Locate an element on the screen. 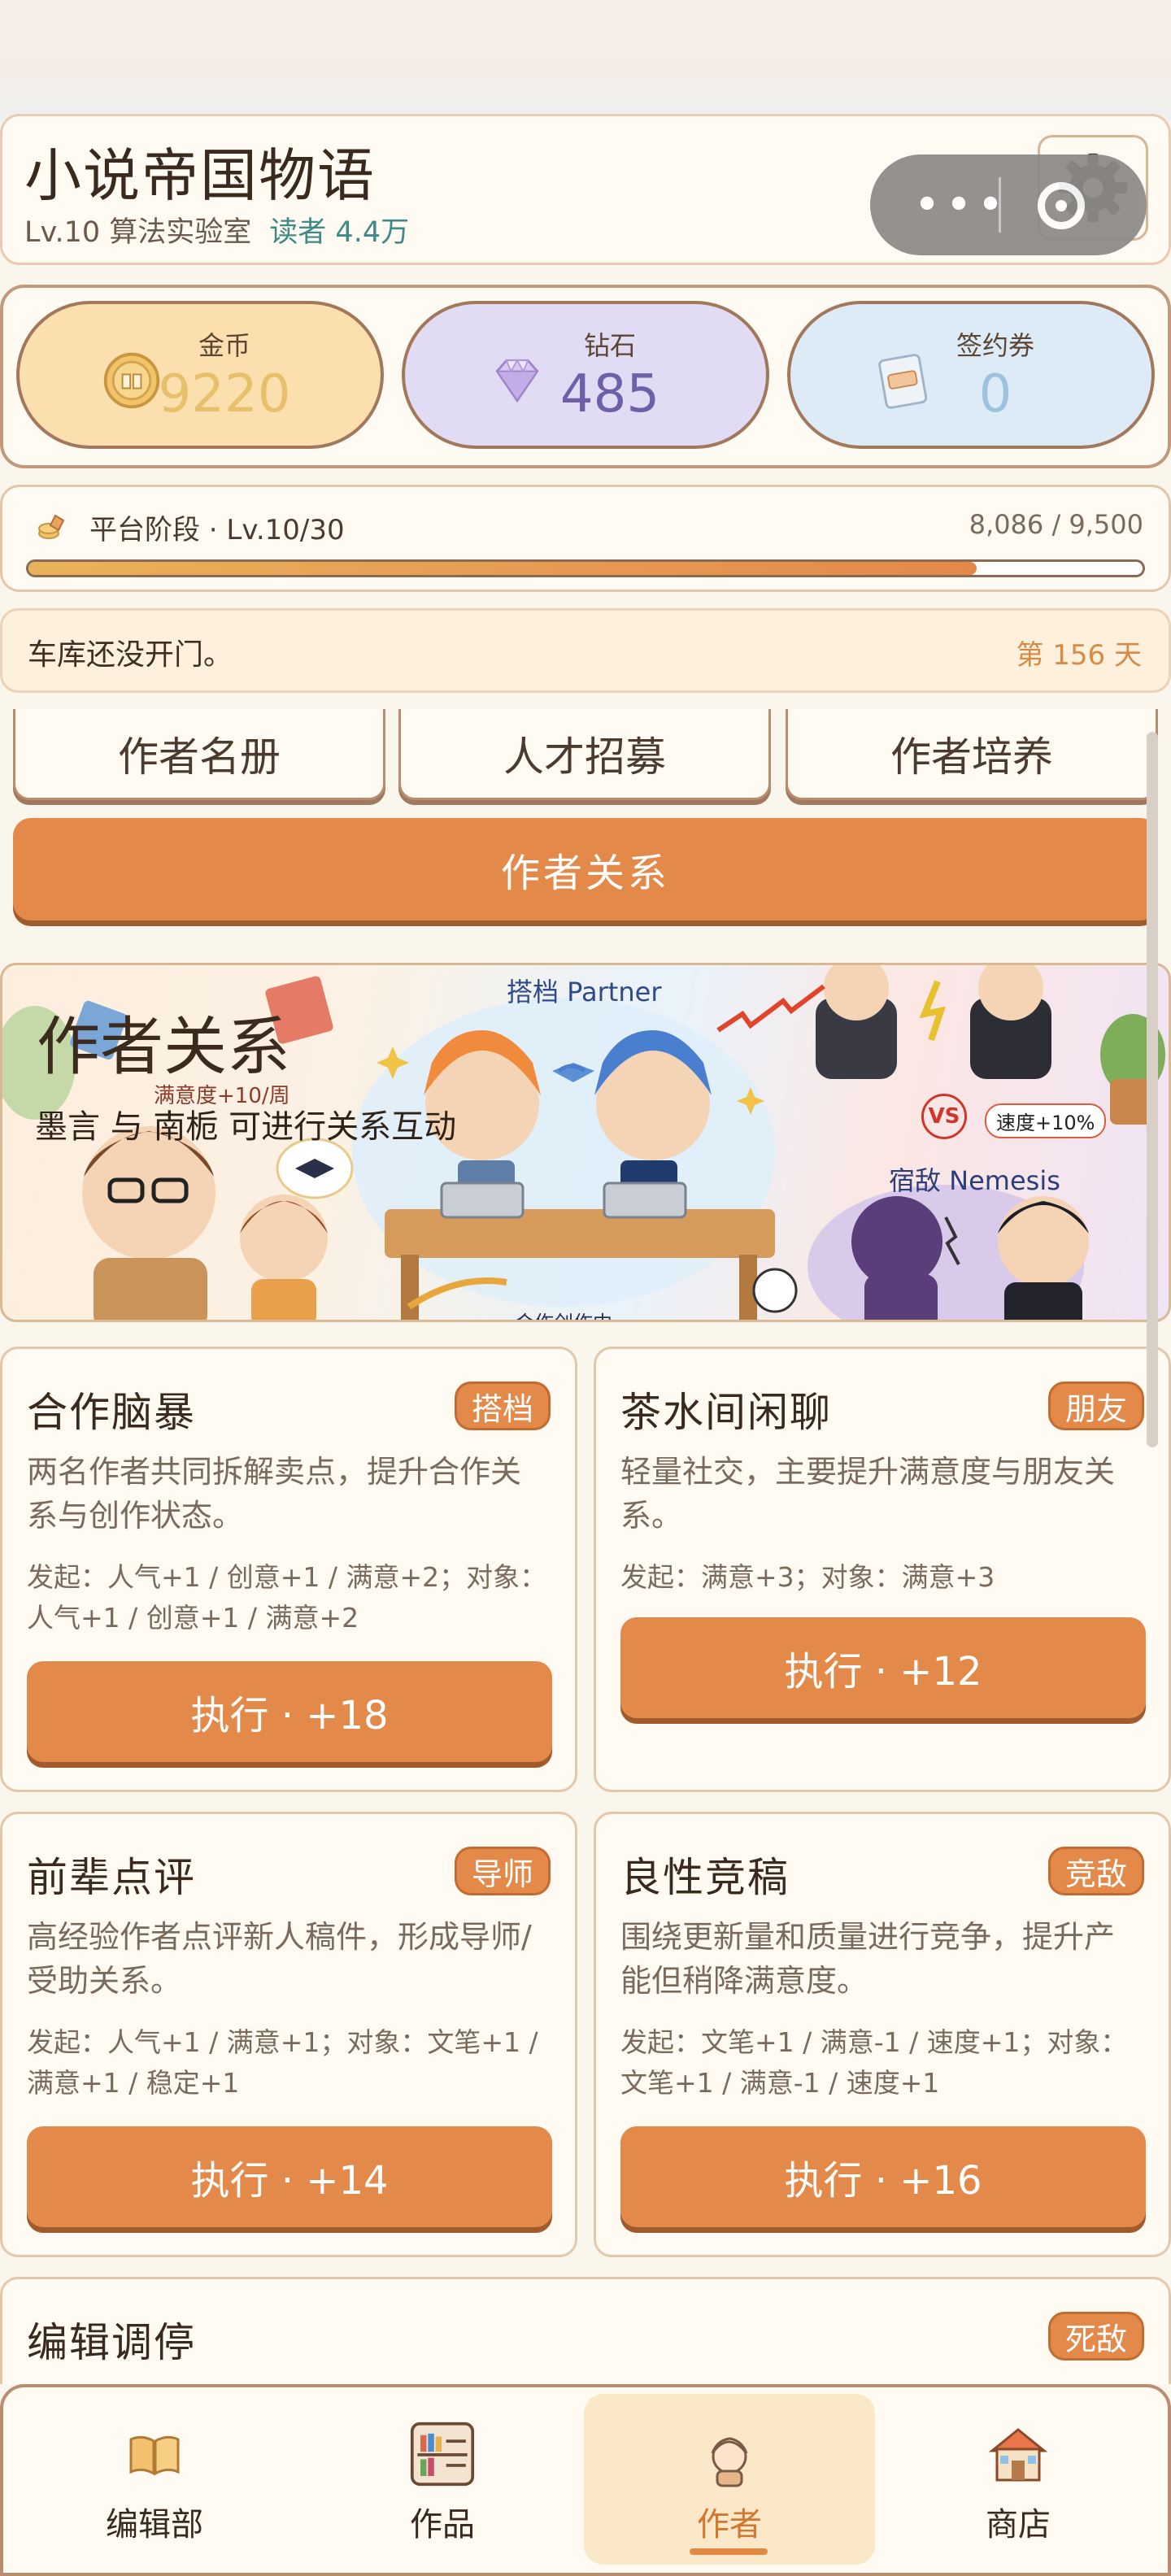 The width and height of the screenshot is (1171, 2576). relation-type-badge: 死敌 is located at coordinates (1095, 2336).